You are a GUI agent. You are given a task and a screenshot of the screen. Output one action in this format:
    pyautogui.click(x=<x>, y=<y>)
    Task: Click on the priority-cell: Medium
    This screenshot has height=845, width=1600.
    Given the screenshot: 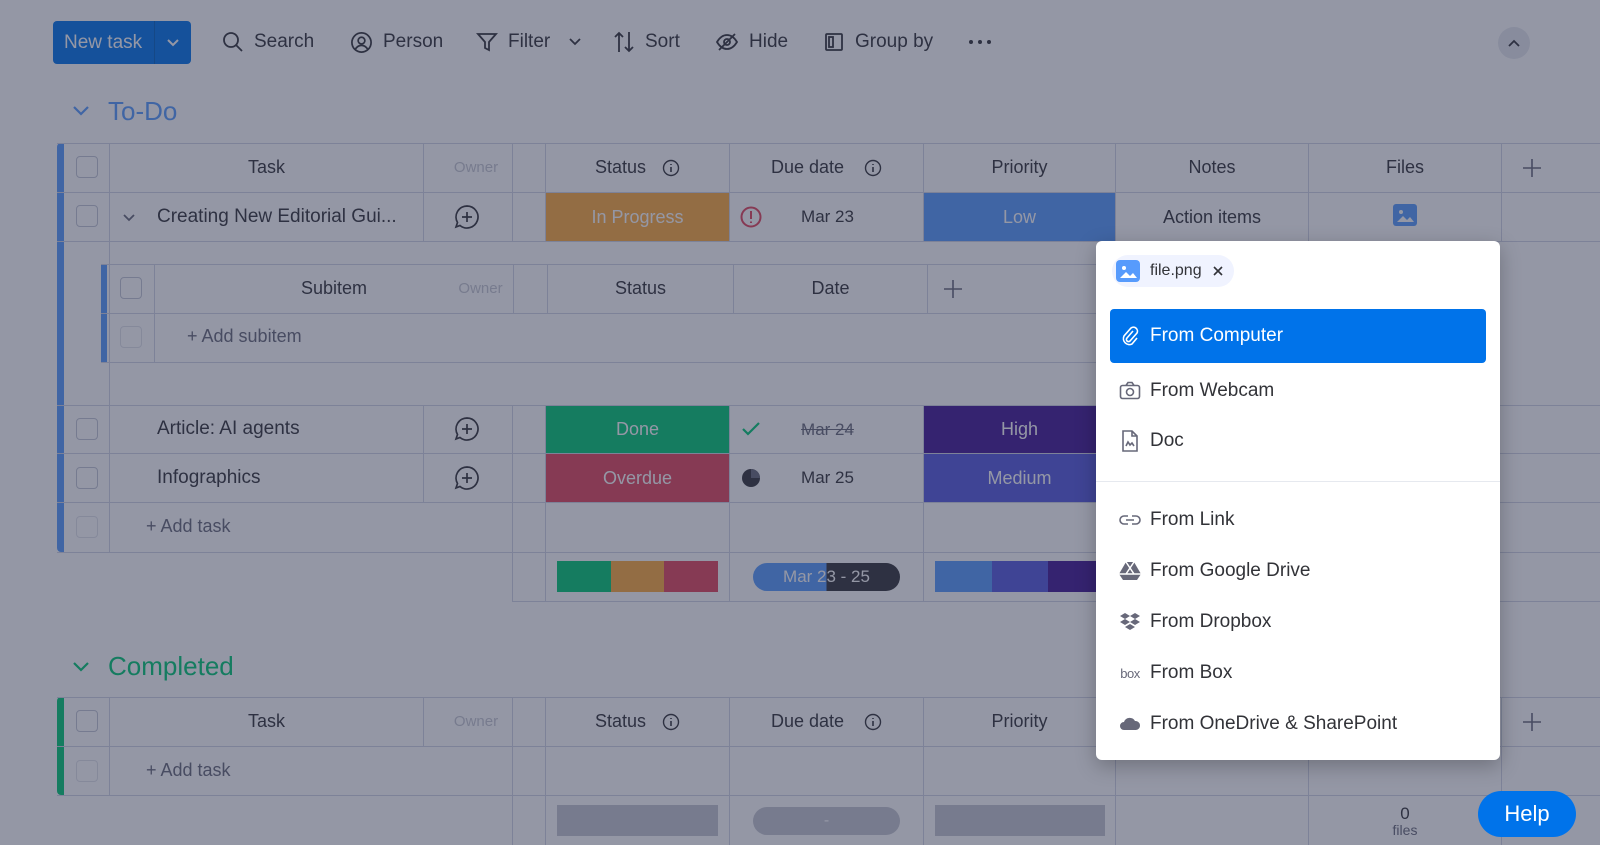 What is the action you would take?
    pyautogui.click(x=1019, y=478)
    